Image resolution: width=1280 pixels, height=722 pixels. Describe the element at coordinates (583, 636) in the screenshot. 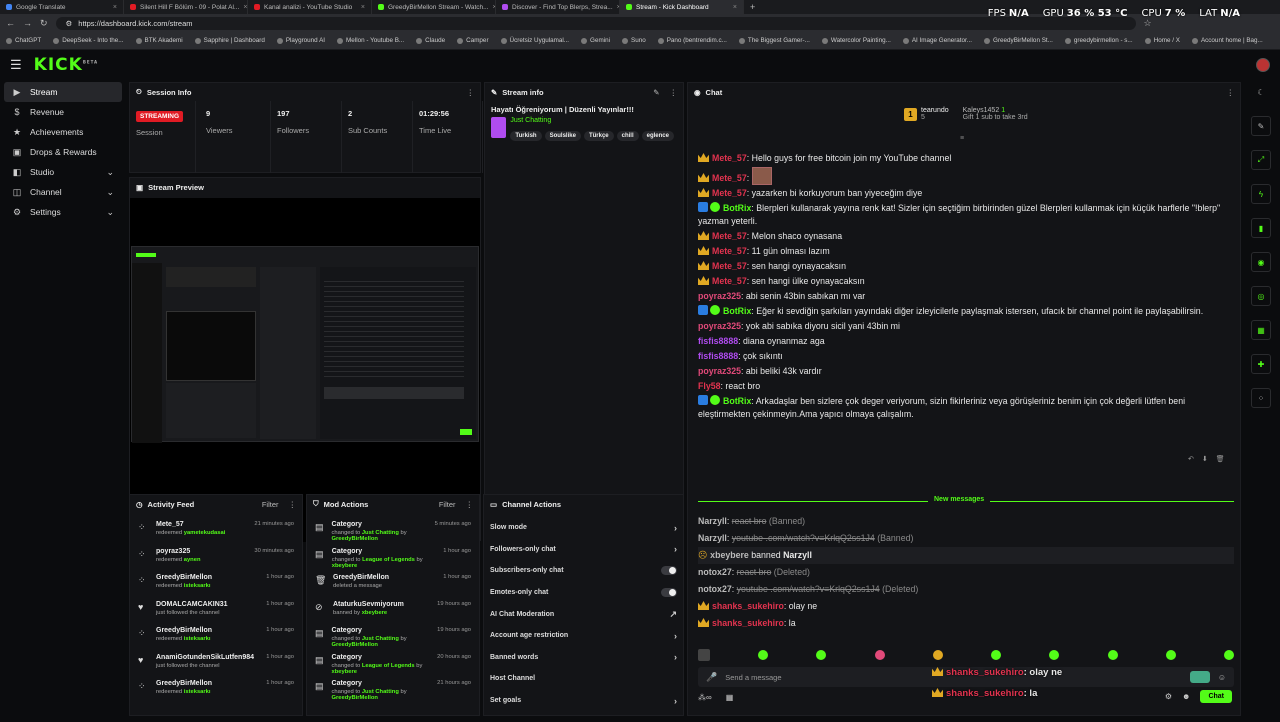

I see `channel-action-account-age-restriction: Account age restriction ›` at that location.